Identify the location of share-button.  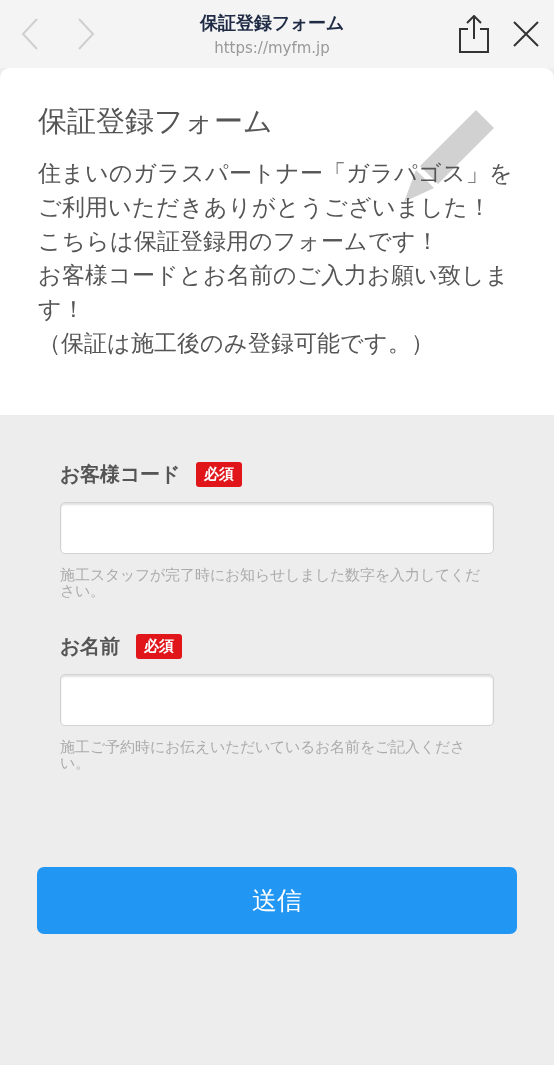
(474, 34).